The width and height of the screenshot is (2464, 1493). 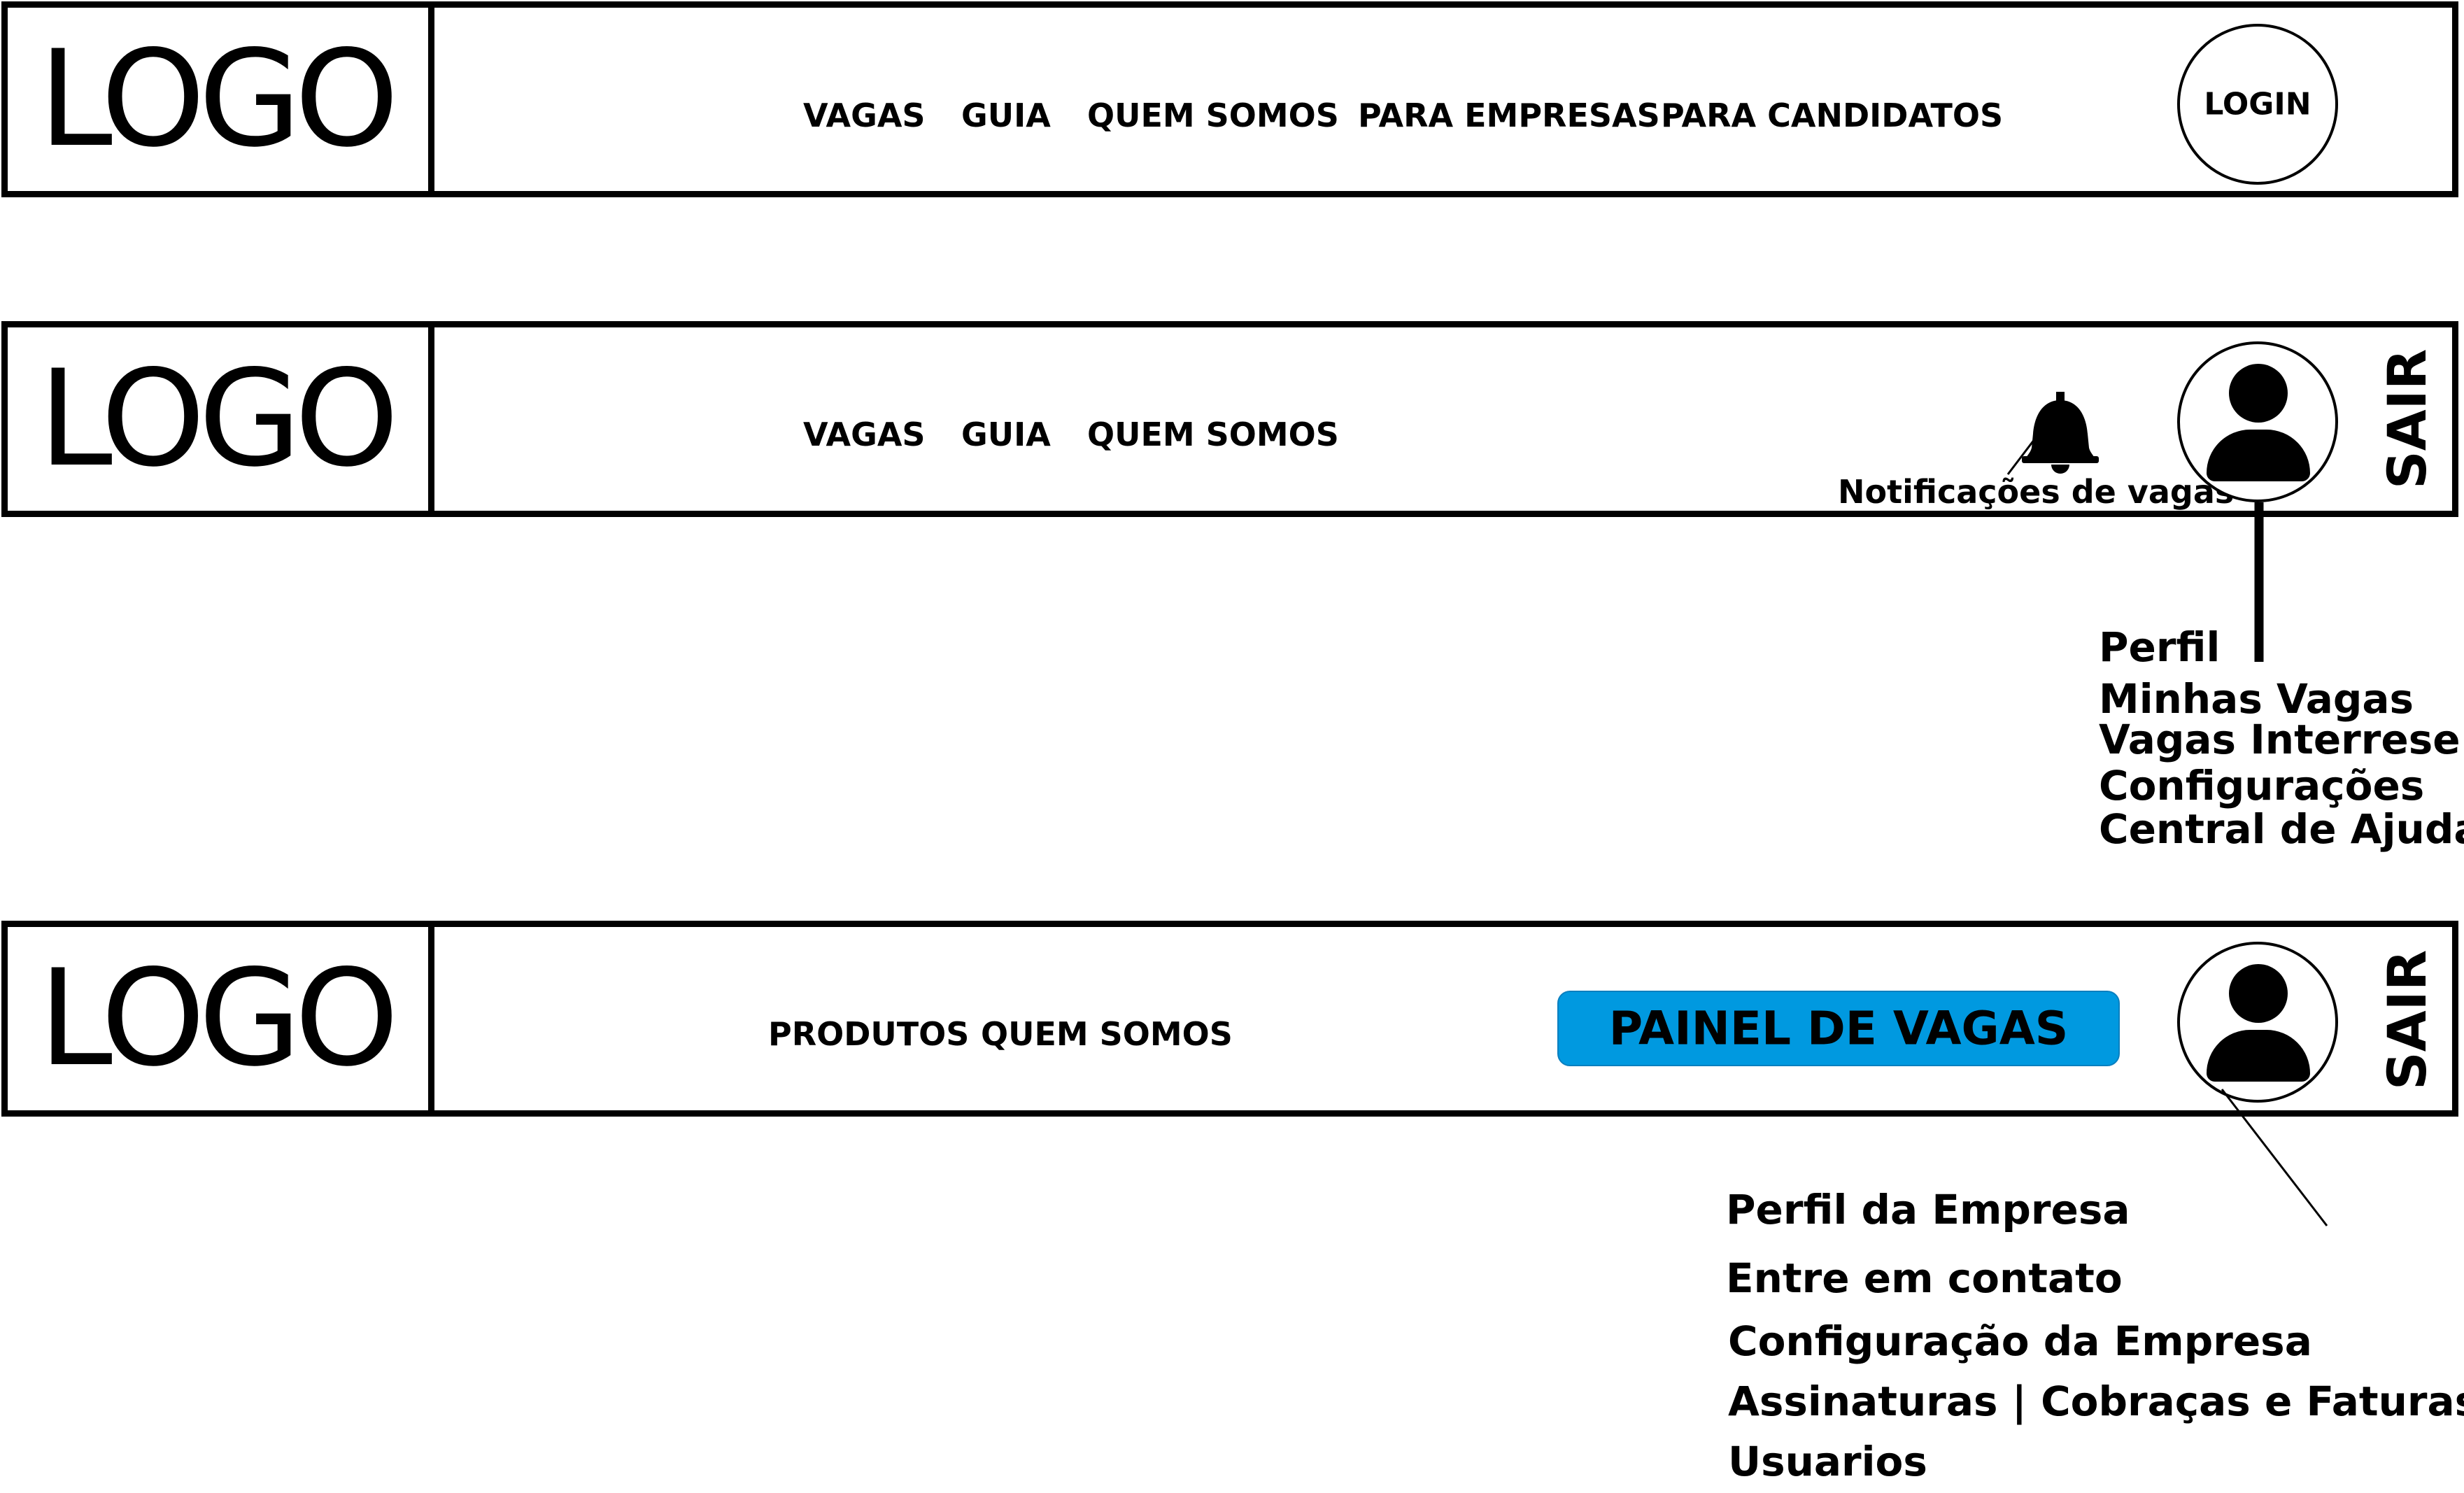 I want to click on login-button: LOGIN, so click(x=2257, y=104).